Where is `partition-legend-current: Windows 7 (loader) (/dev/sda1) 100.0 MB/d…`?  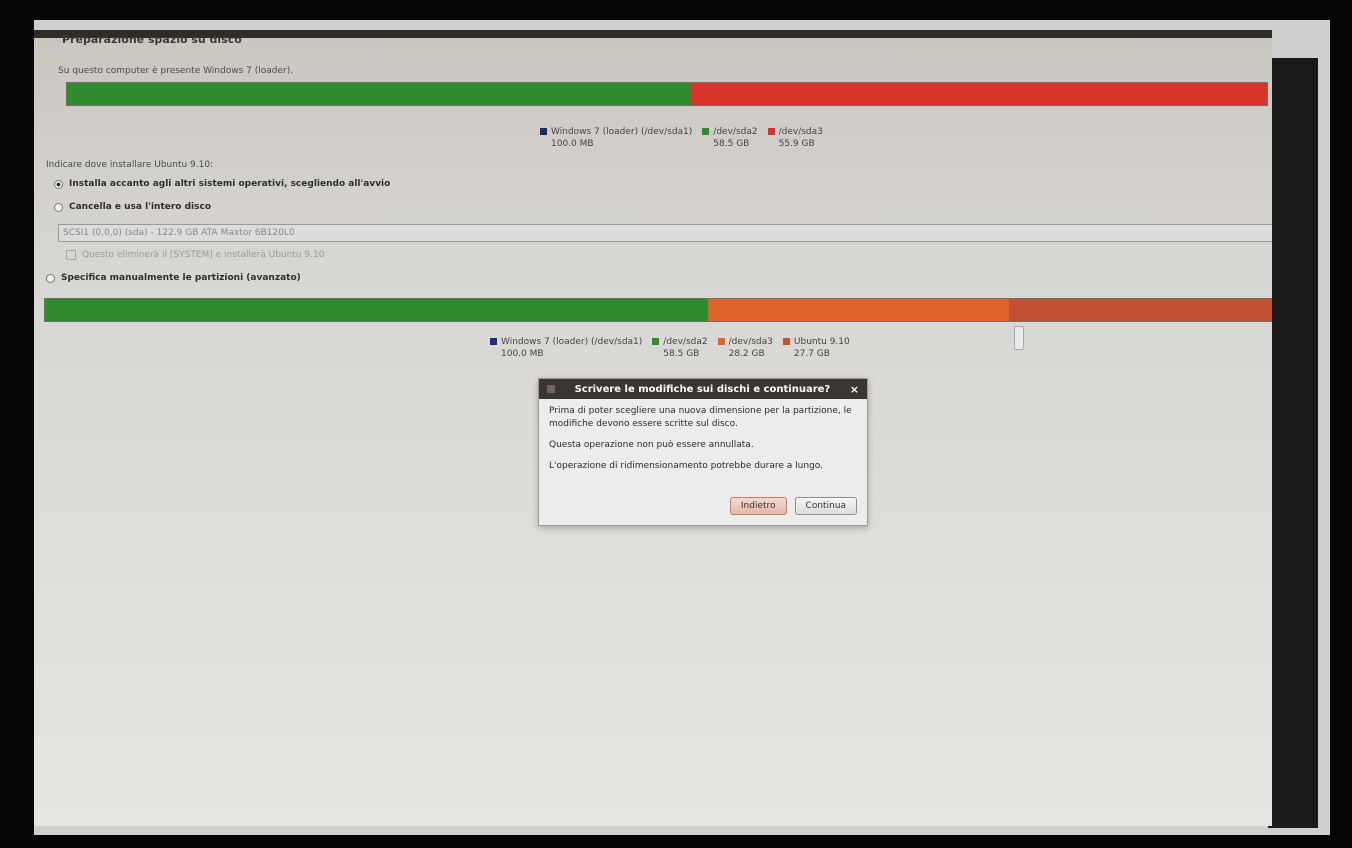 partition-legend-current: Windows 7 (loader) (/dev/sda1) 100.0 MB/d… is located at coordinates (681, 138).